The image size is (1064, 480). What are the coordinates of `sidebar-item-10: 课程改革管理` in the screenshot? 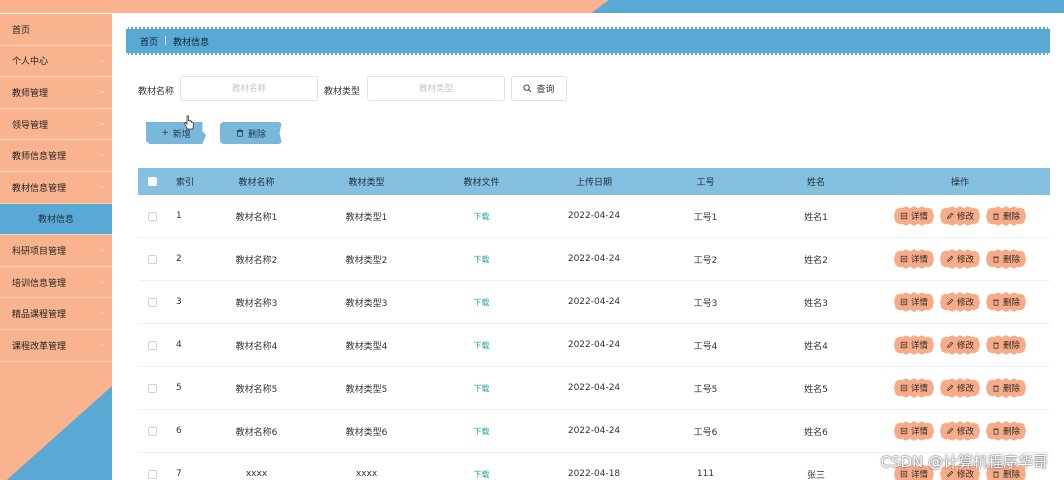 It's located at (56, 346).